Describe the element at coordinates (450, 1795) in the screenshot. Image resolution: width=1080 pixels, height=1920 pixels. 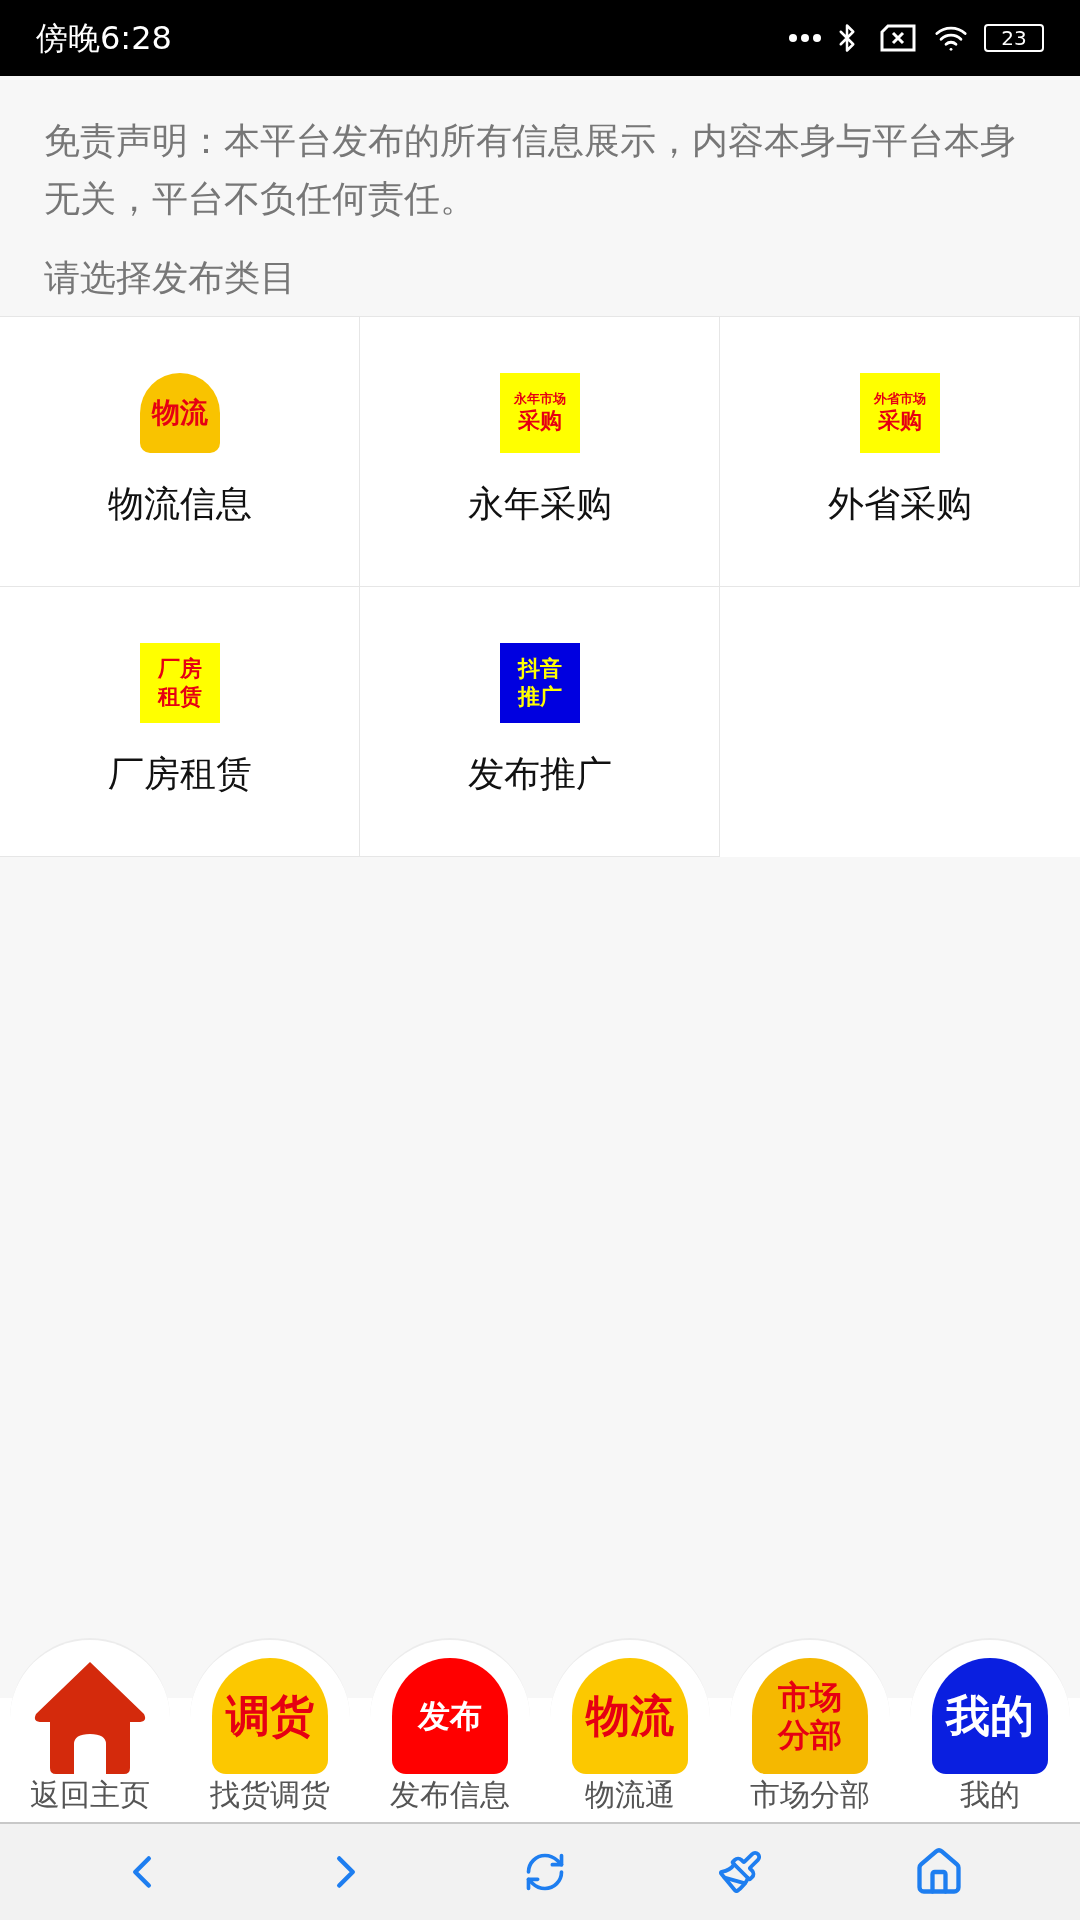
I see `nav-label: 发布信息` at that location.